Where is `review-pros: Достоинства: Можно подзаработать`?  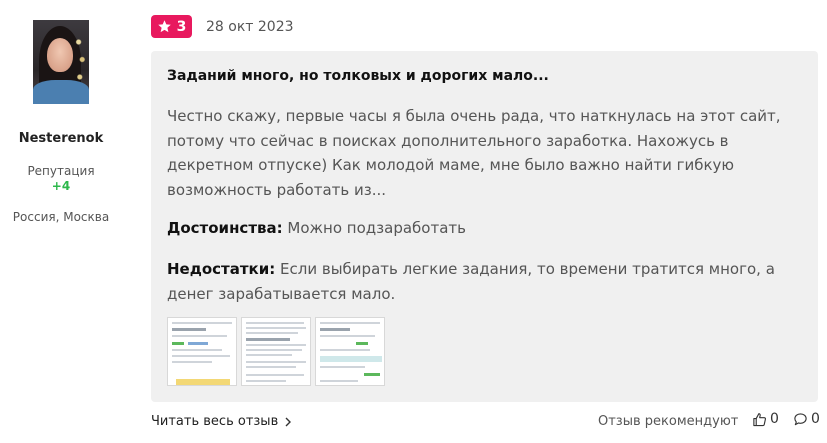 review-pros: Достоинства: Можно подзаработать is located at coordinates (482, 228).